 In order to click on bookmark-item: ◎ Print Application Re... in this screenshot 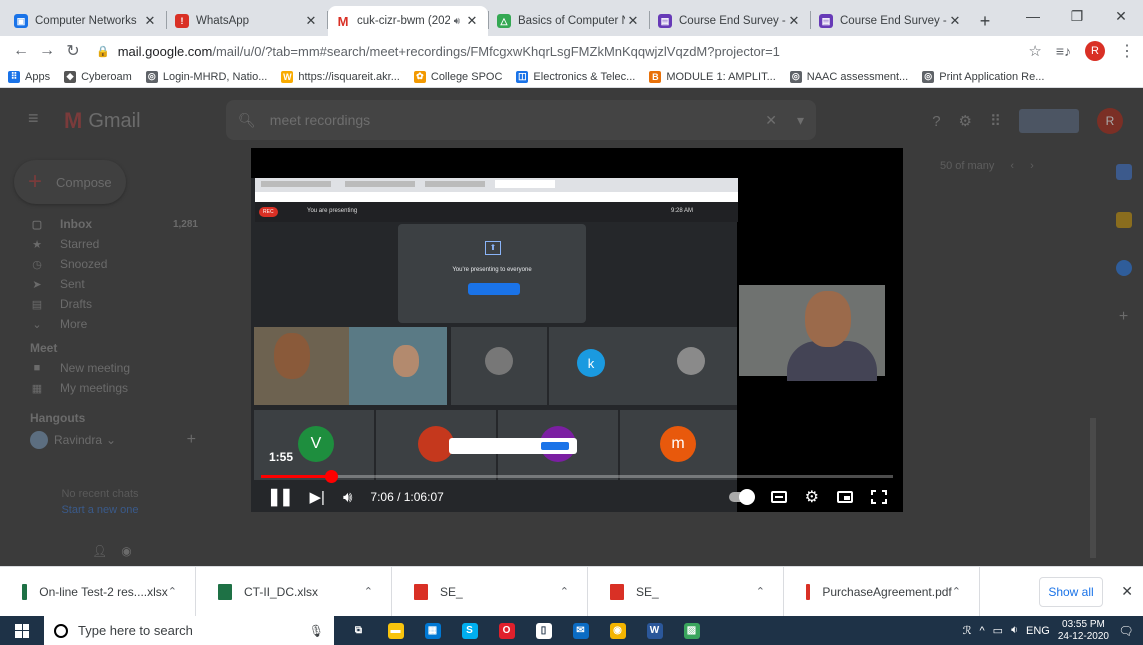, I will do `click(983, 76)`.